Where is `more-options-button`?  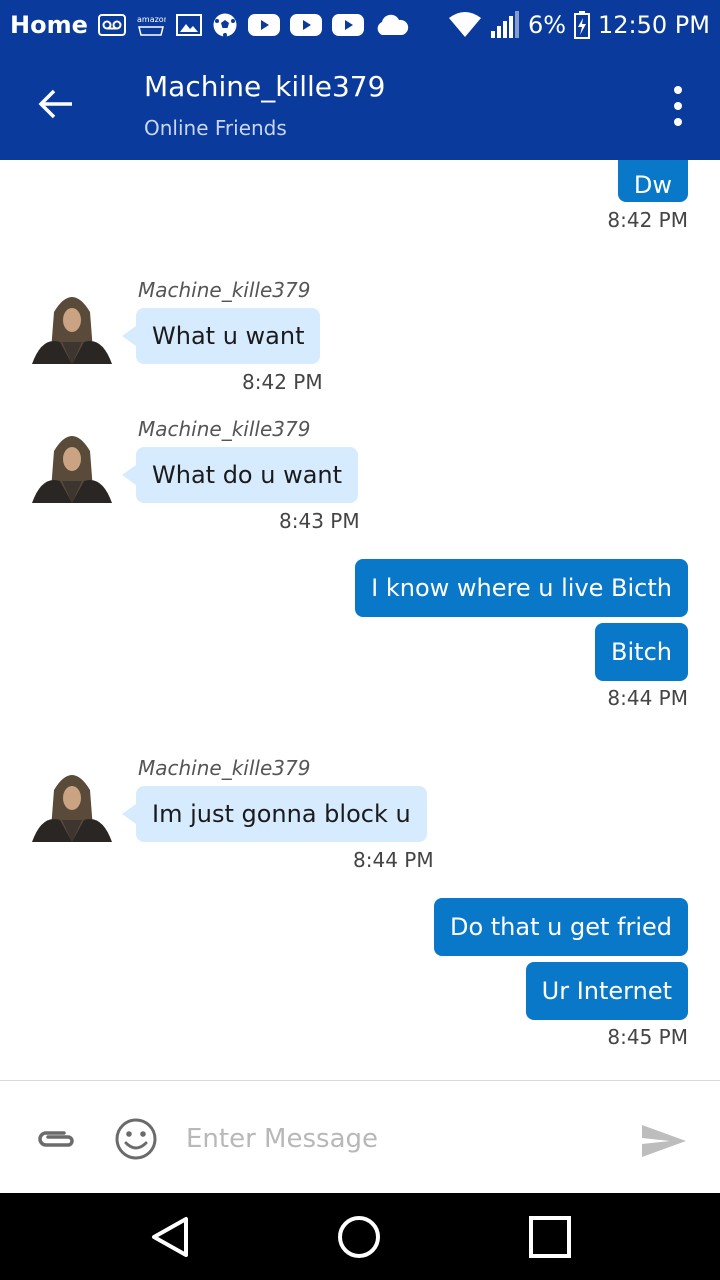 more-options-button is located at coordinates (678, 106).